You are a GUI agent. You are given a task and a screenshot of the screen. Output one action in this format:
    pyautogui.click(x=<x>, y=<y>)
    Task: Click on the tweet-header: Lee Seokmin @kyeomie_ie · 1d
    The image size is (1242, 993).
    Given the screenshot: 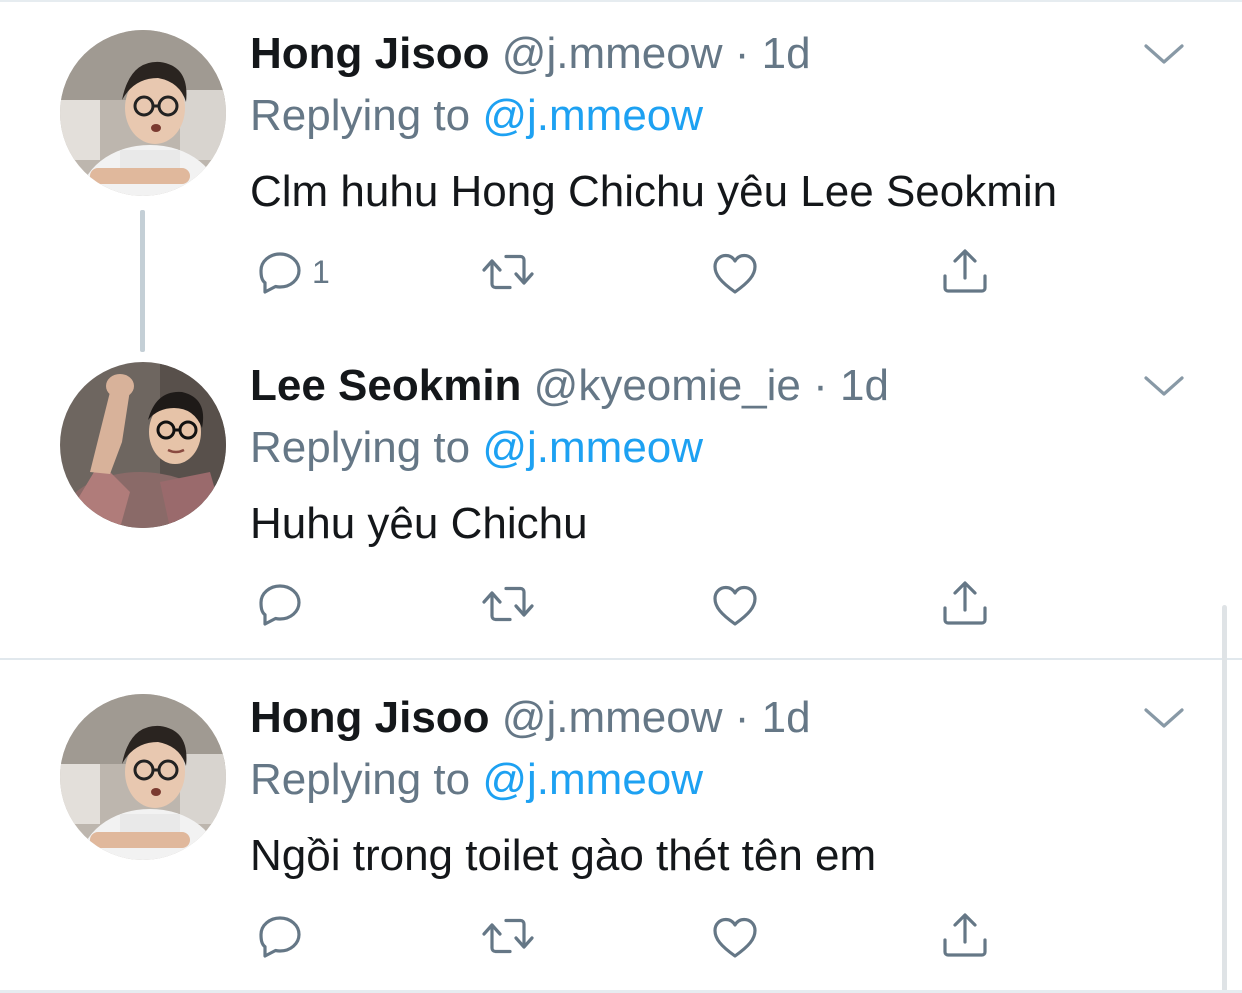 What is the action you would take?
    pyautogui.click(x=569, y=386)
    